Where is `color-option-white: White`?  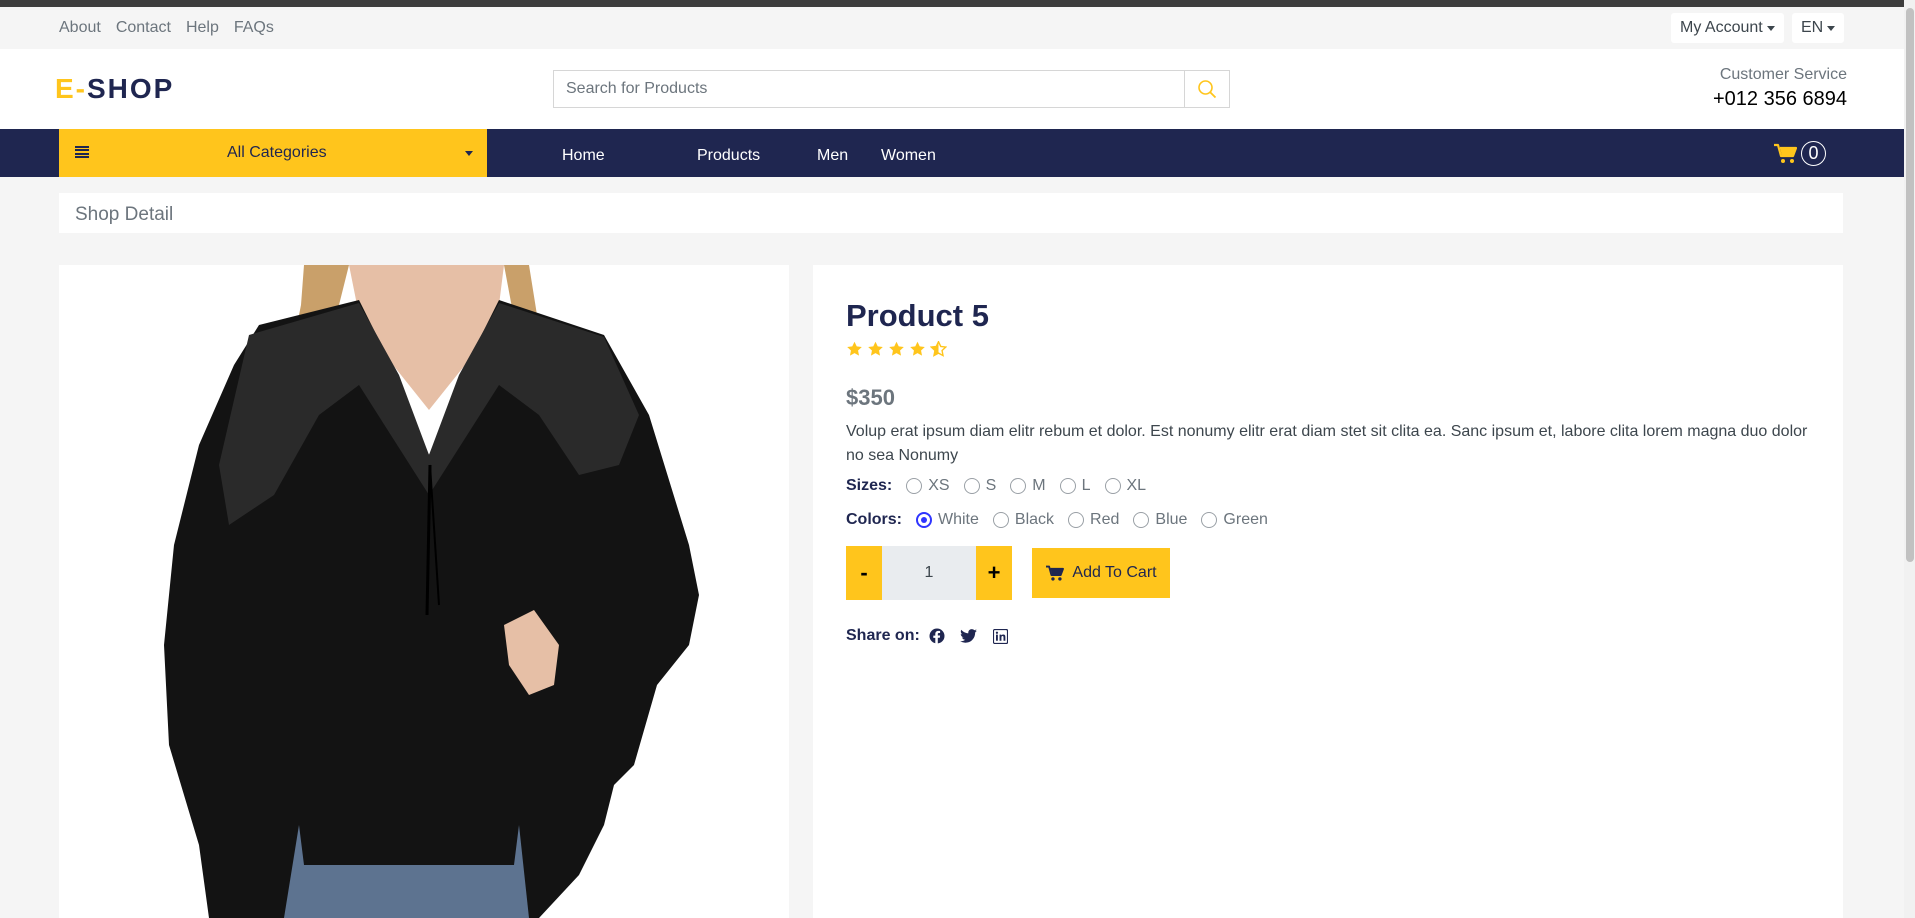
color-option-white: White is located at coordinates (947, 520).